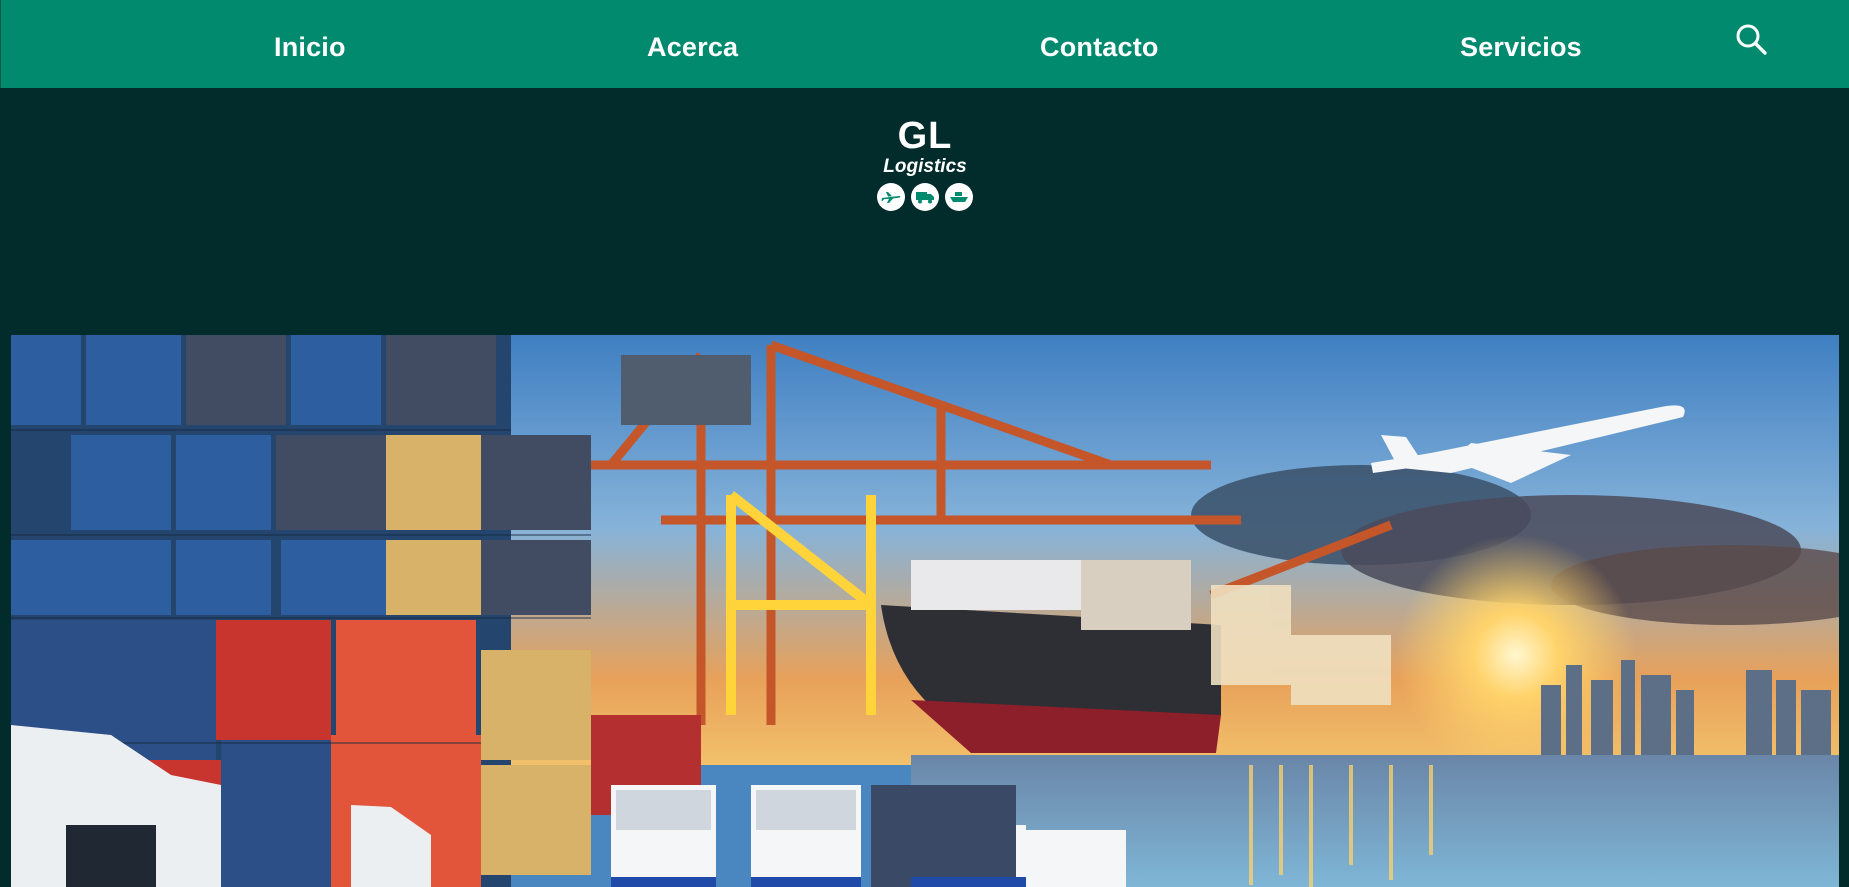 This screenshot has height=887, width=1849. Describe the element at coordinates (1099, 47) in the screenshot. I see `nav-link-contacto: Contacto` at that location.